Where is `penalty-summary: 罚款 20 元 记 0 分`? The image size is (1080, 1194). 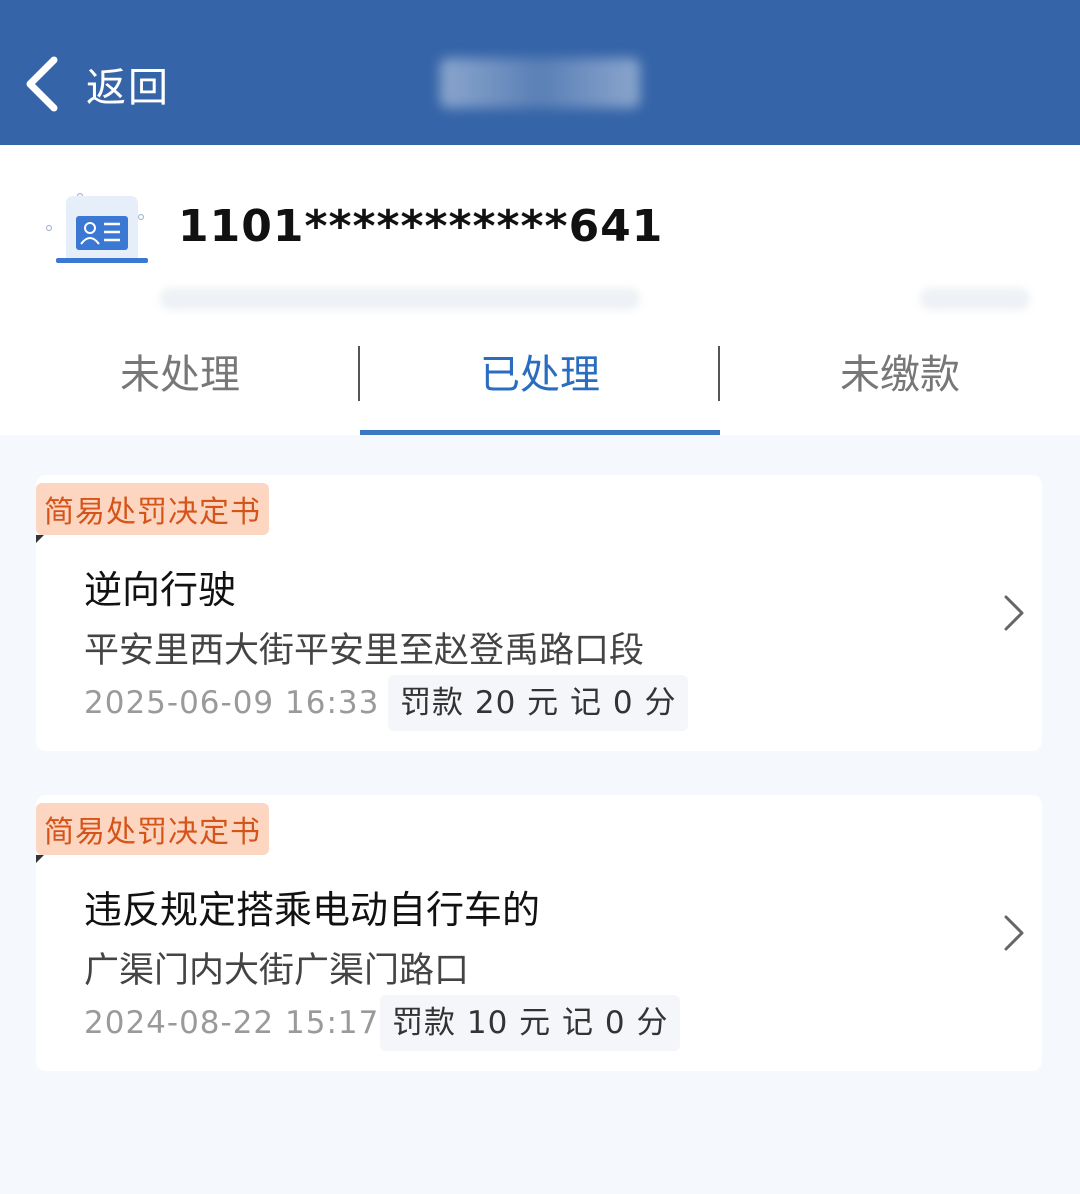
penalty-summary: 罚款 20 元 记 0 分 is located at coordinates (538, 703).